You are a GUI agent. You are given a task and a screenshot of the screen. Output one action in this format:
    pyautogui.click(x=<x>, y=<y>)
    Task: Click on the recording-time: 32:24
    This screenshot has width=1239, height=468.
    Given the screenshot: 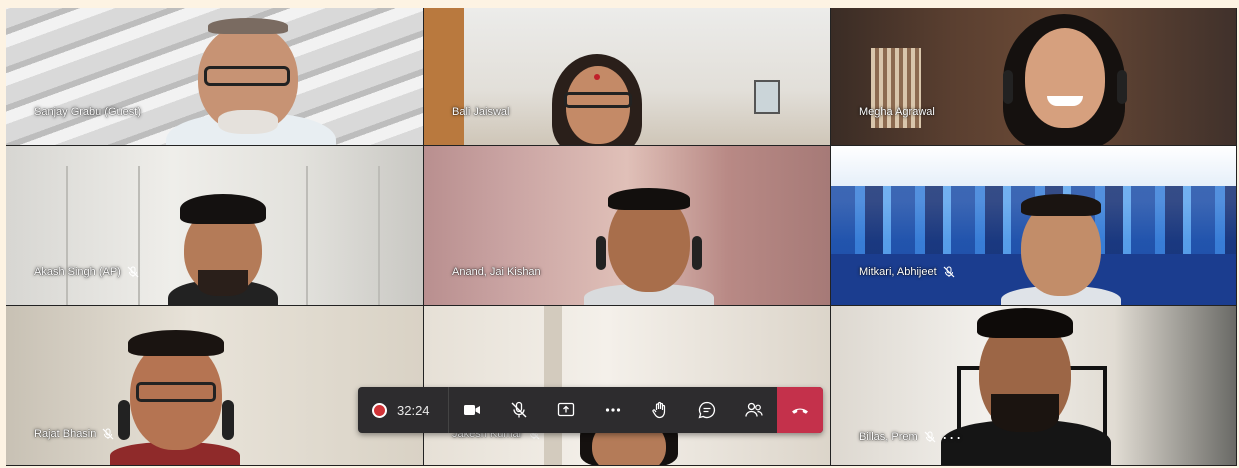 What is the action you would take?
    pyautogui.click(x=413, y=410)
    